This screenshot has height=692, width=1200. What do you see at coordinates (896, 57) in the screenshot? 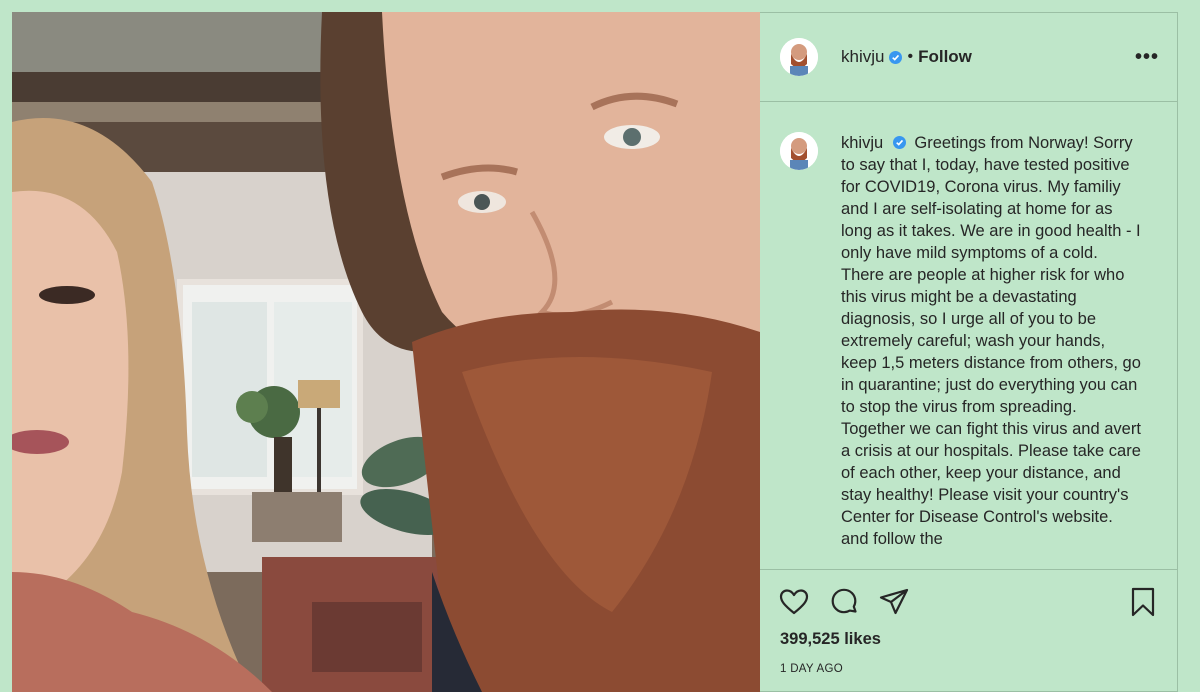
I see `verified-badge-icon` at bounding box center [896, 57].